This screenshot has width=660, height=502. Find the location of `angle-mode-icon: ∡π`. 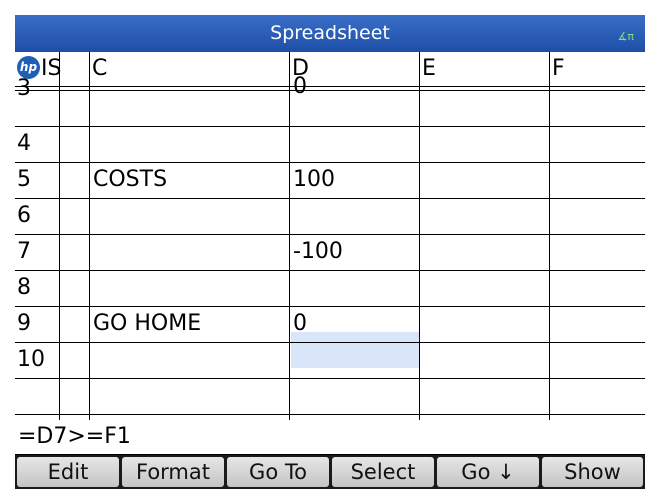

angle-mode-icon: ∡π is located at coordinates (625, 36).